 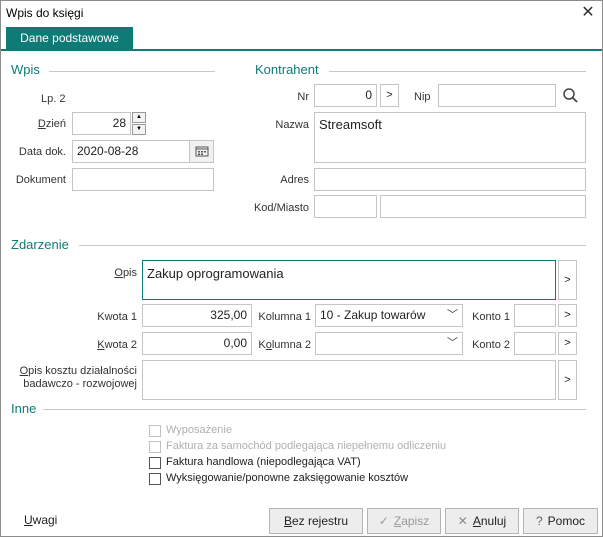 What do you see at coordinates (263, 462) in the screenshot?
I see `faktura-handlowa-label: Faktura handlowa (niepodlegająca VAT)` at bounding box center [263, 462].